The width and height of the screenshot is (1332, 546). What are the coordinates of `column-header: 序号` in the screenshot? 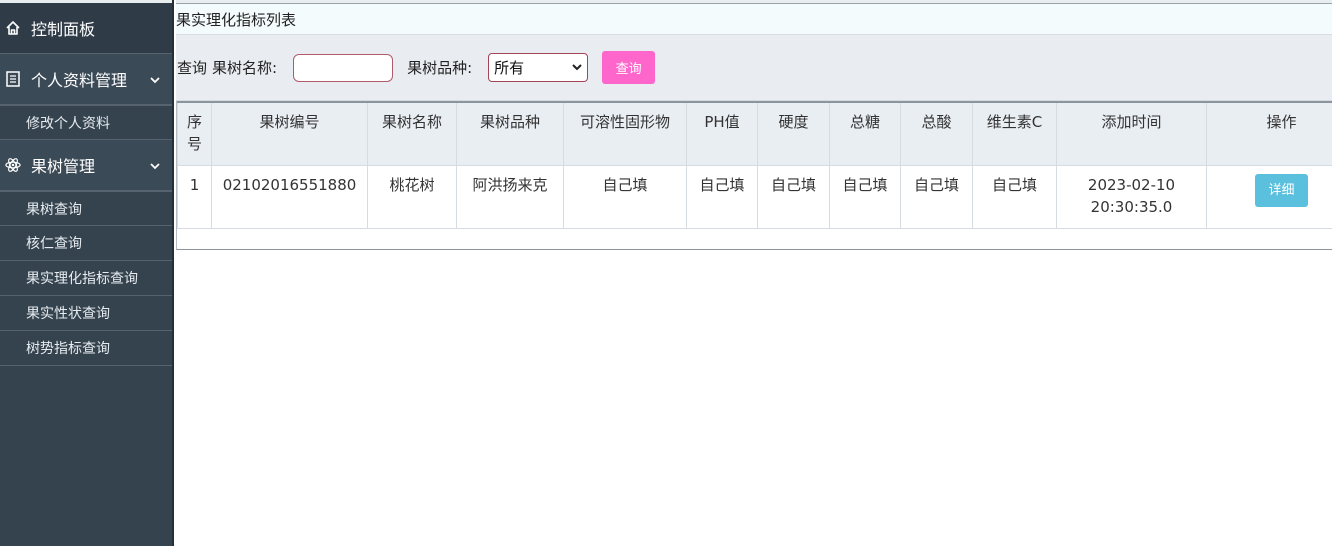 It's located at (194, 133).